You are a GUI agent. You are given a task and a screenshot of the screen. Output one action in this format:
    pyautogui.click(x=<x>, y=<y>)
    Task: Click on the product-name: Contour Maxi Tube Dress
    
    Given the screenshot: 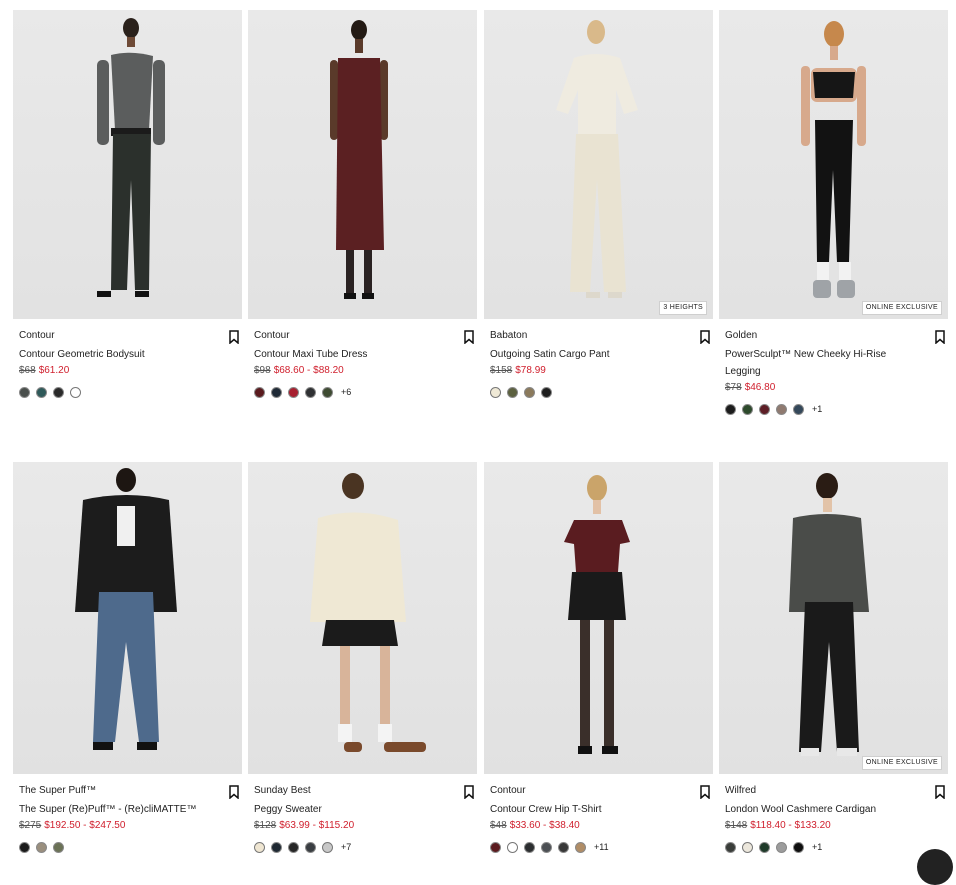 What is the action you would take?
    pyautogui.click(x=349, y=354)
    